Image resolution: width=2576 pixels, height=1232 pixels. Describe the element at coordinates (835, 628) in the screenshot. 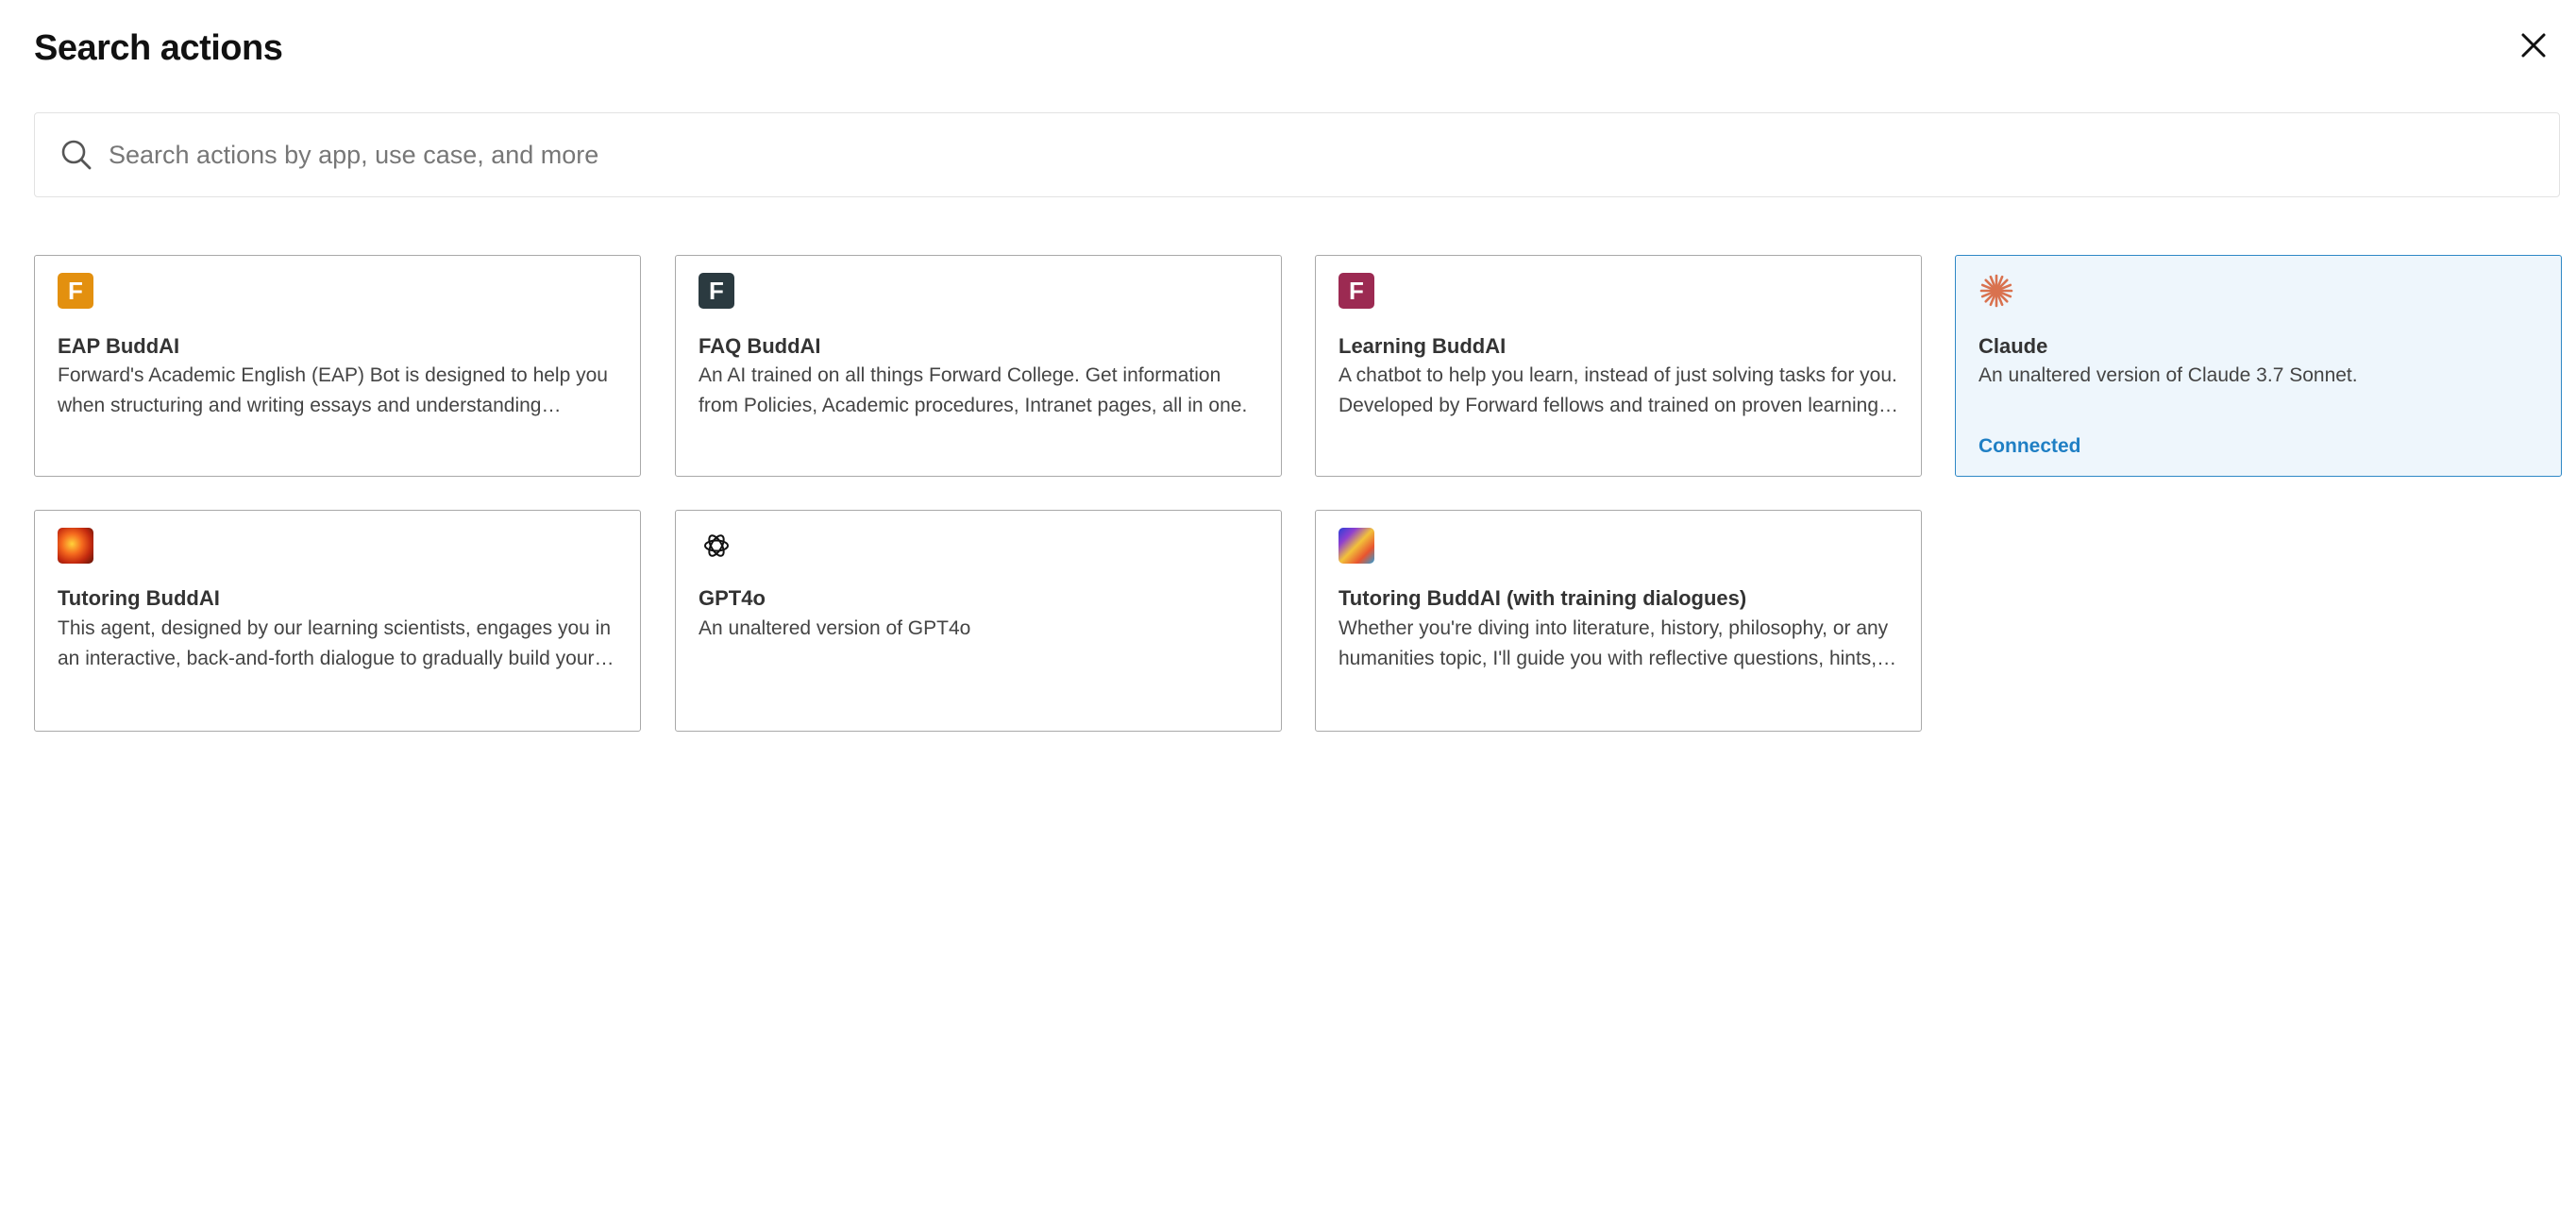

I see `action-card-description: An unaltered version of GPT4o` at that location.